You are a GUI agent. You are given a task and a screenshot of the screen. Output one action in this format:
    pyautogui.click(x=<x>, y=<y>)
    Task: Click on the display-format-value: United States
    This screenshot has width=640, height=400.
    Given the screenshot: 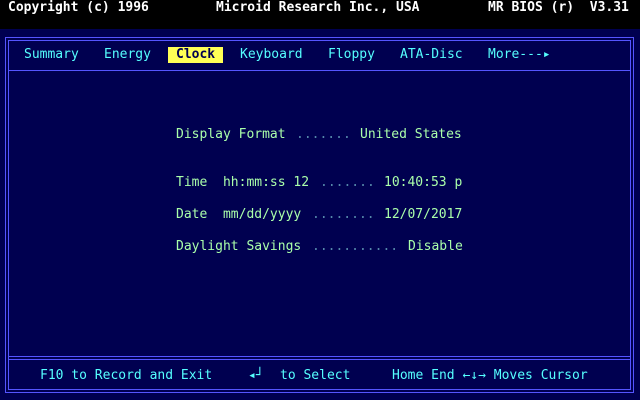 What is the action you would take?
    pyautogui.click(x=411, y=135)
    